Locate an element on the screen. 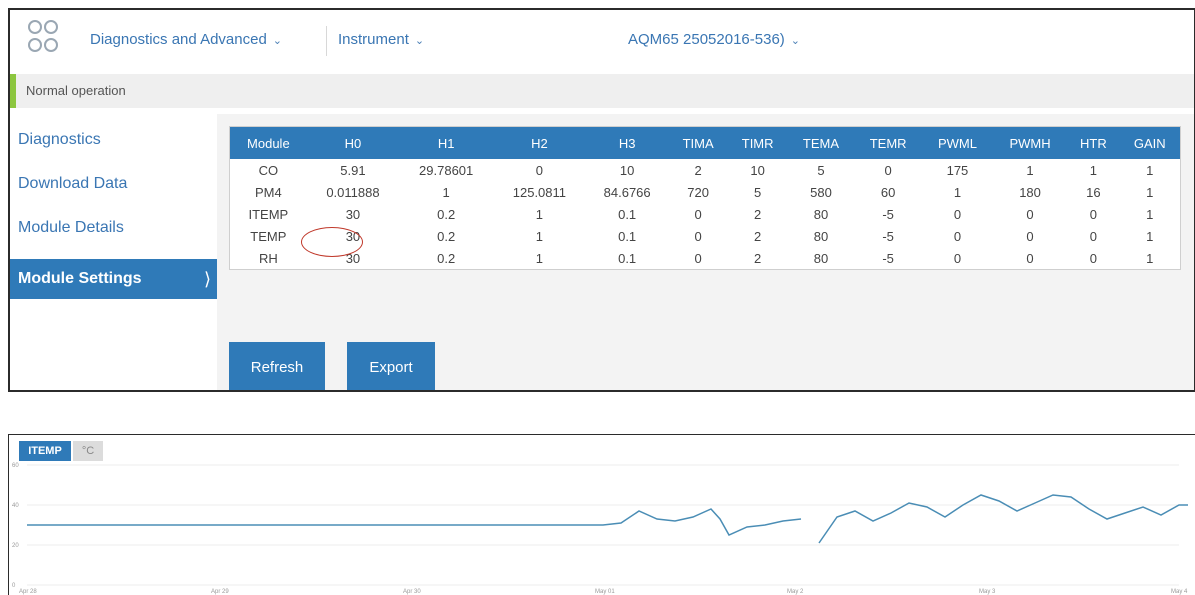 This screenshot has width=1195, height=595. table-cell: 0.011888 is located at coordinates (353, 192).